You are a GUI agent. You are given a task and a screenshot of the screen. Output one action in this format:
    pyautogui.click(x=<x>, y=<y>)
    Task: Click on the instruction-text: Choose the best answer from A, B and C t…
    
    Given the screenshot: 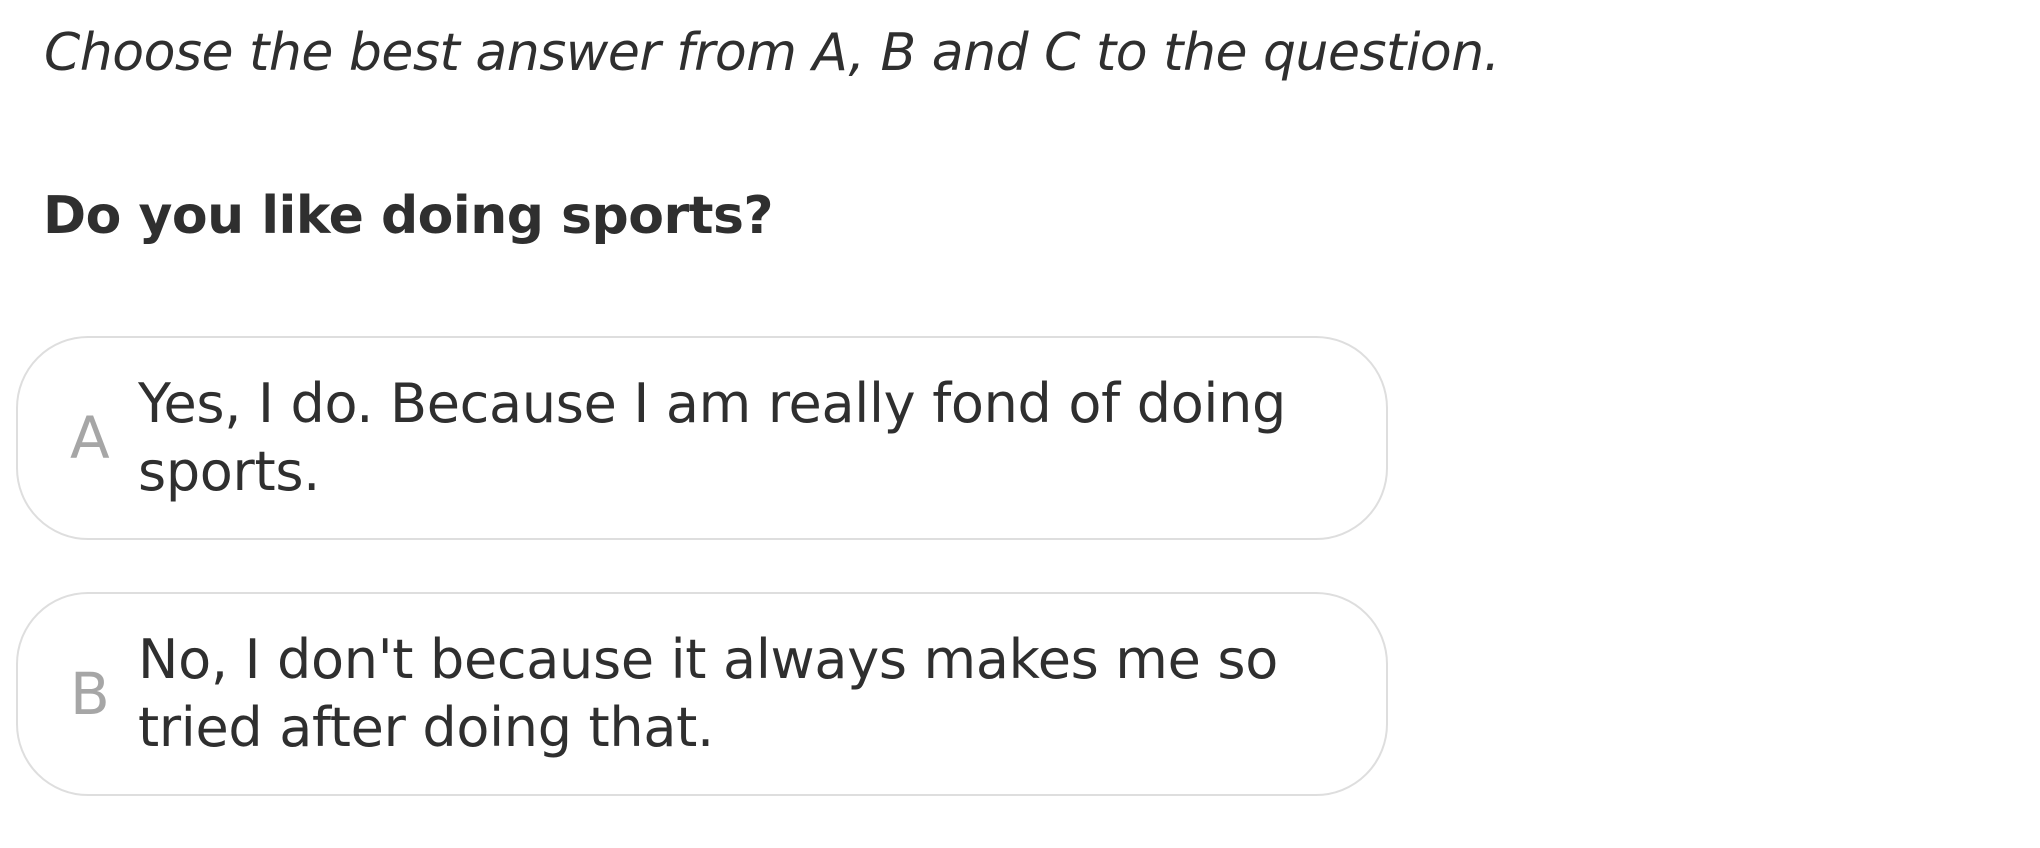 What is the action you would take?
    pyautogui.click(x=772, y=53)
    